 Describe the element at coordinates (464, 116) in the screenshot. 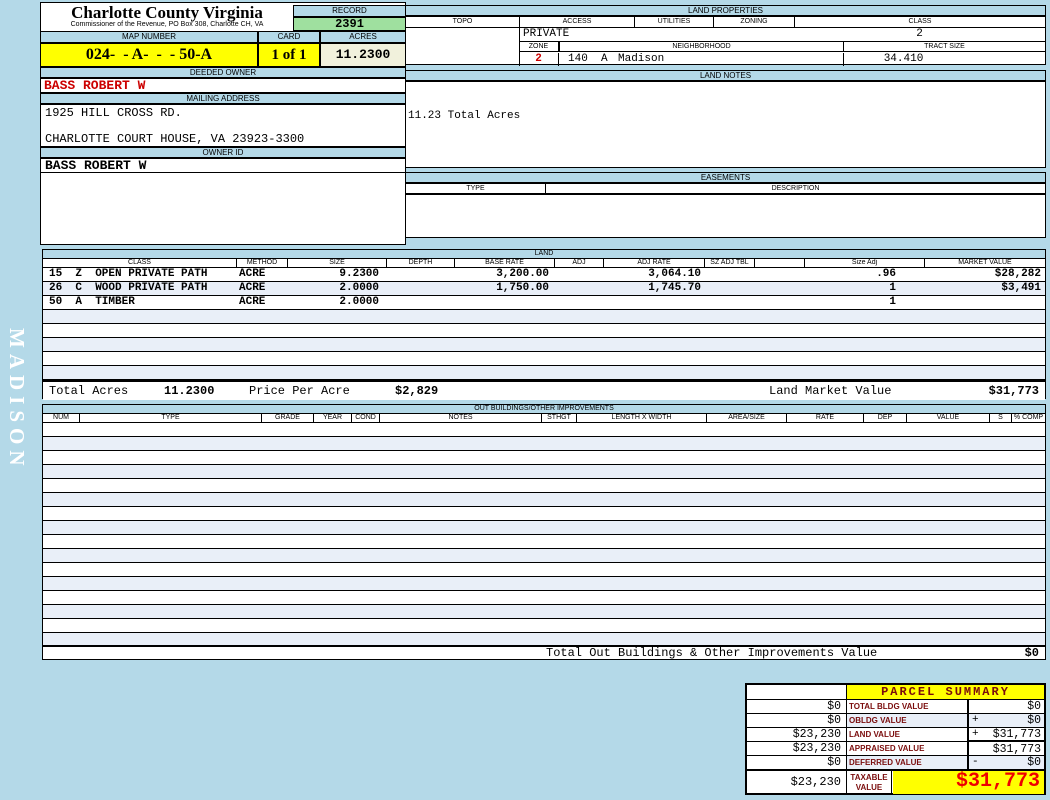

I see `land-note: 11.23 Total Acres` at that location.